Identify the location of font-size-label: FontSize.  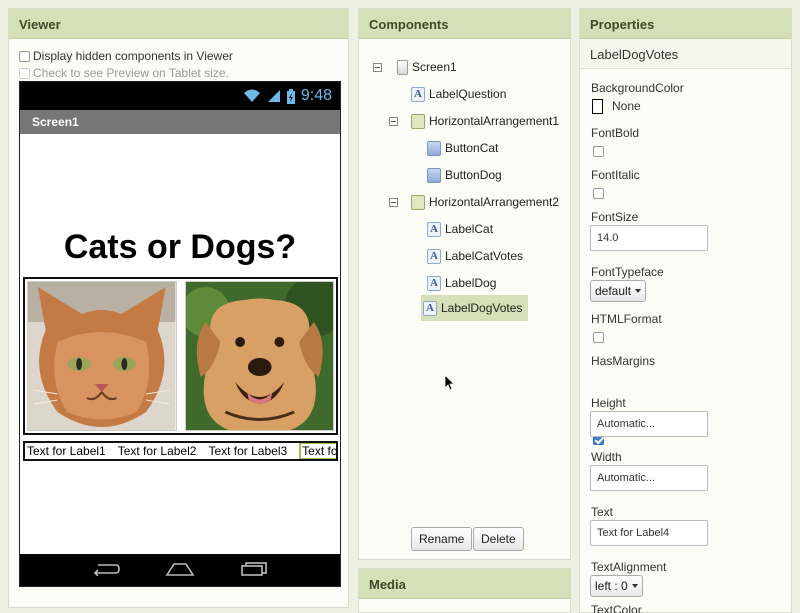
(615, 217).